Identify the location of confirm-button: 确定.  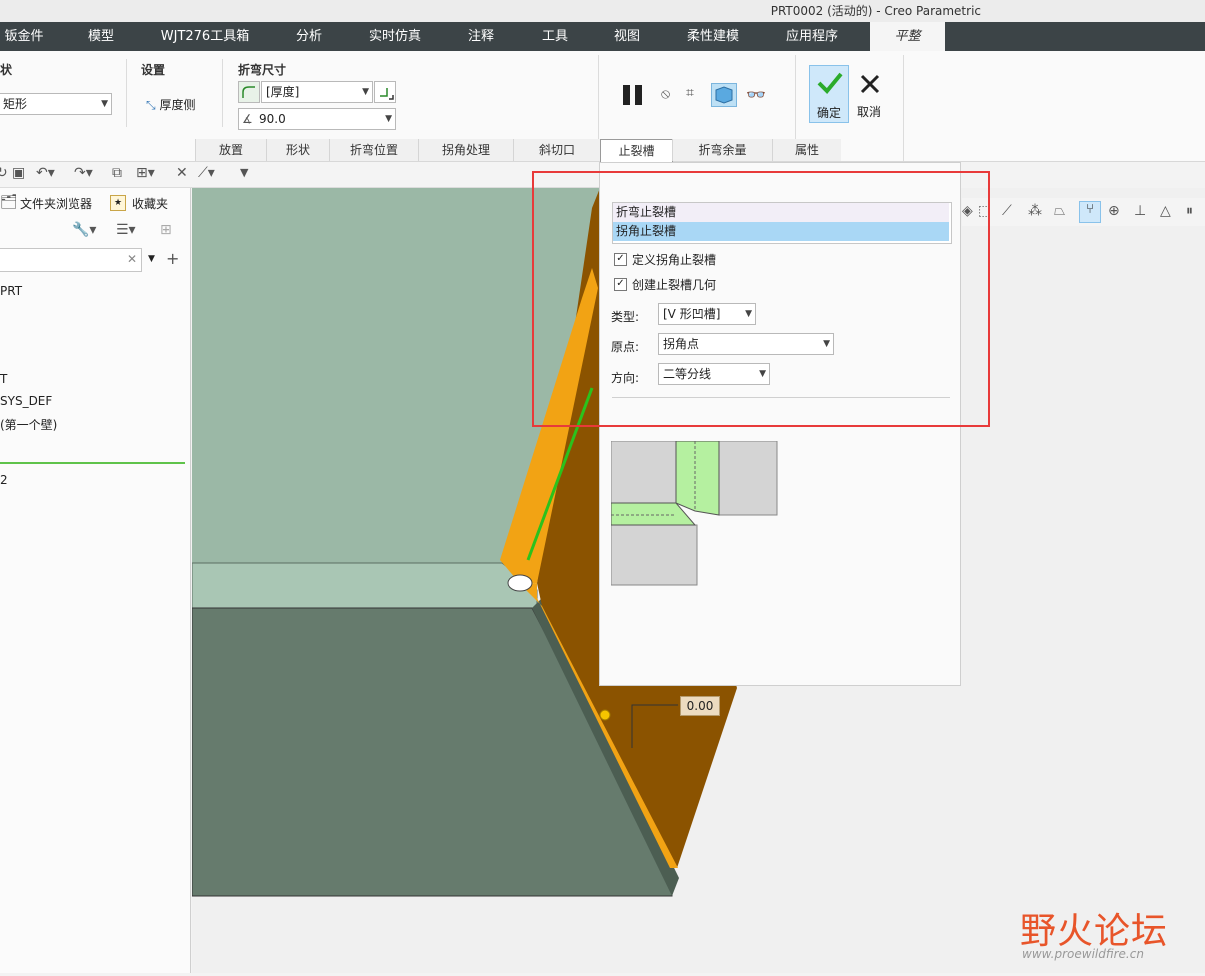
(829, 94).